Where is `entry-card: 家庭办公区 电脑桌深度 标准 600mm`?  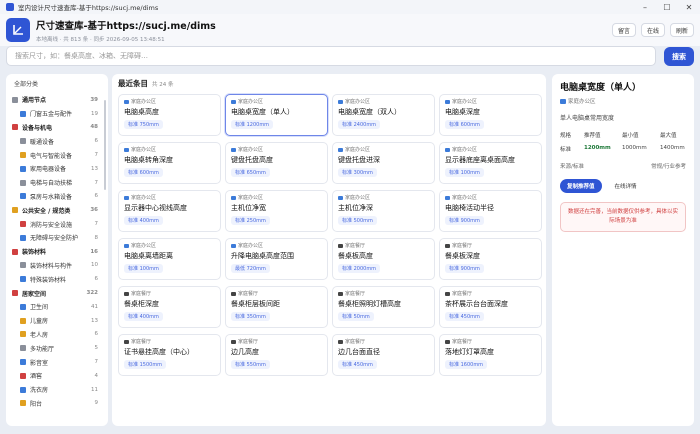 entry-card: 家庭办公区 电脑桌深度 标准 600mm is located at coordinates (490, 115).